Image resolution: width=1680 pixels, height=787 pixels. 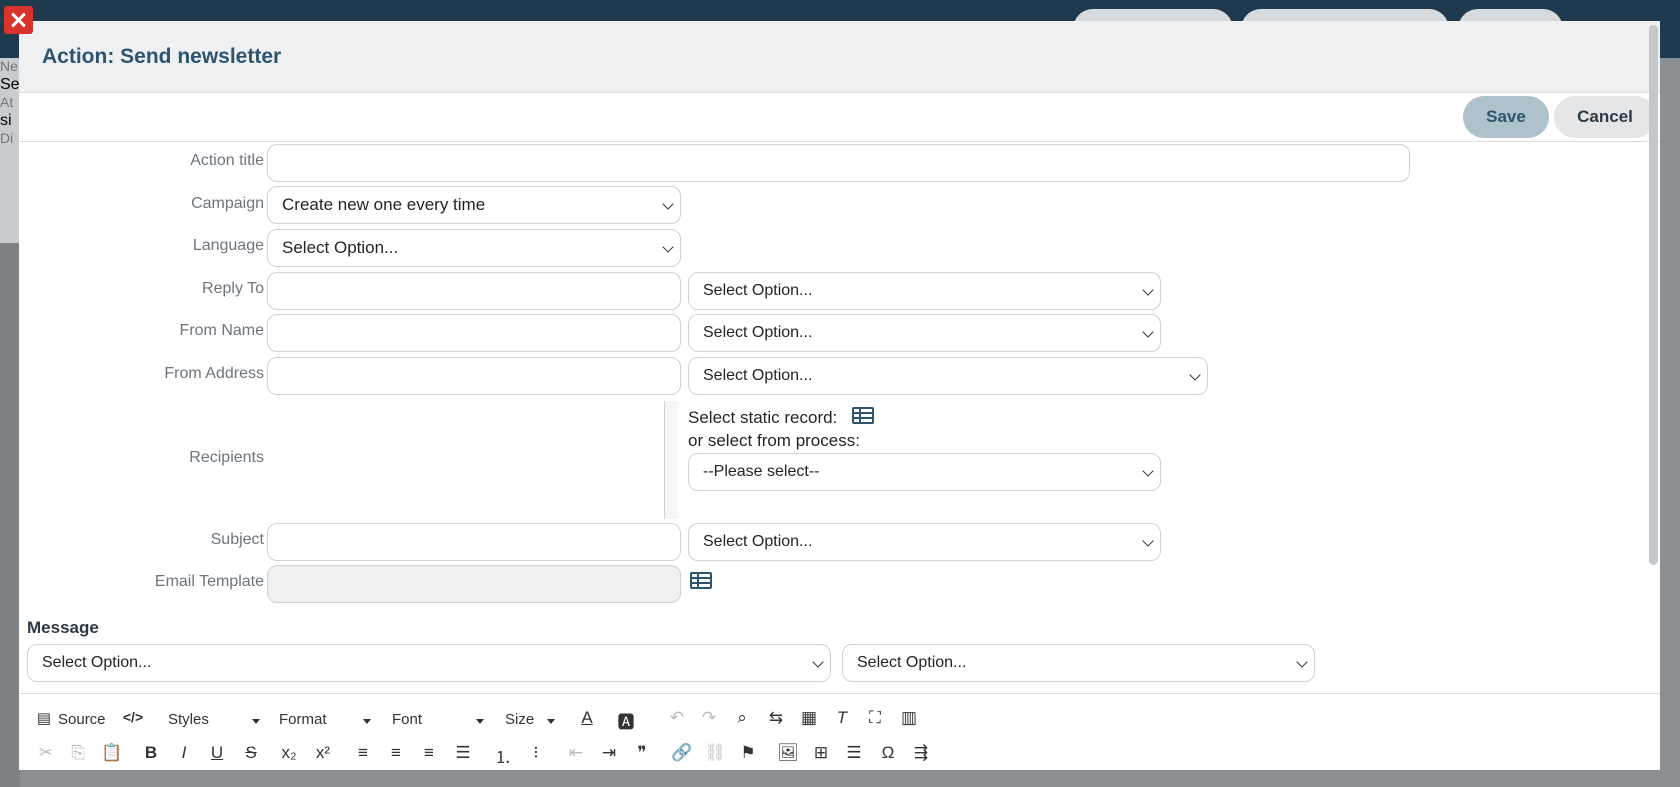 I want to click on save-button: Save, so click(x=1506, y=117).